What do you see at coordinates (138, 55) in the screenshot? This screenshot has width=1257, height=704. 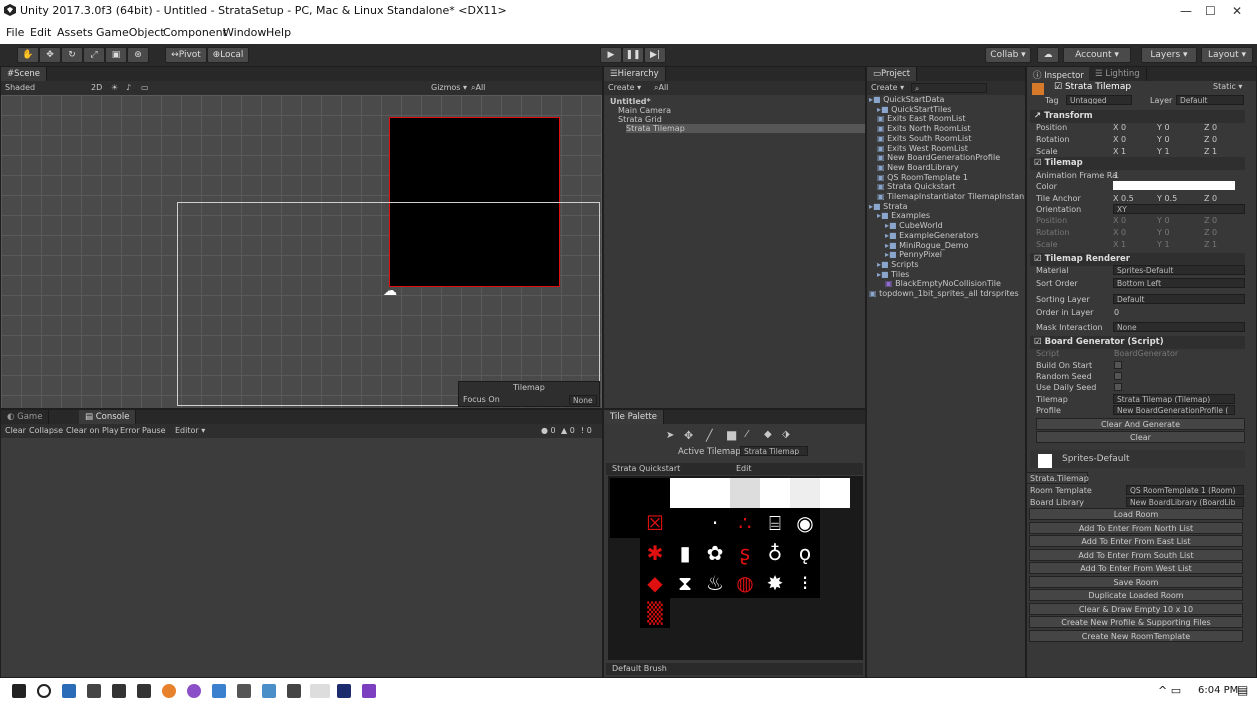 I see `transform-tool-icon: ⊛` at bounding box center [138, 55].